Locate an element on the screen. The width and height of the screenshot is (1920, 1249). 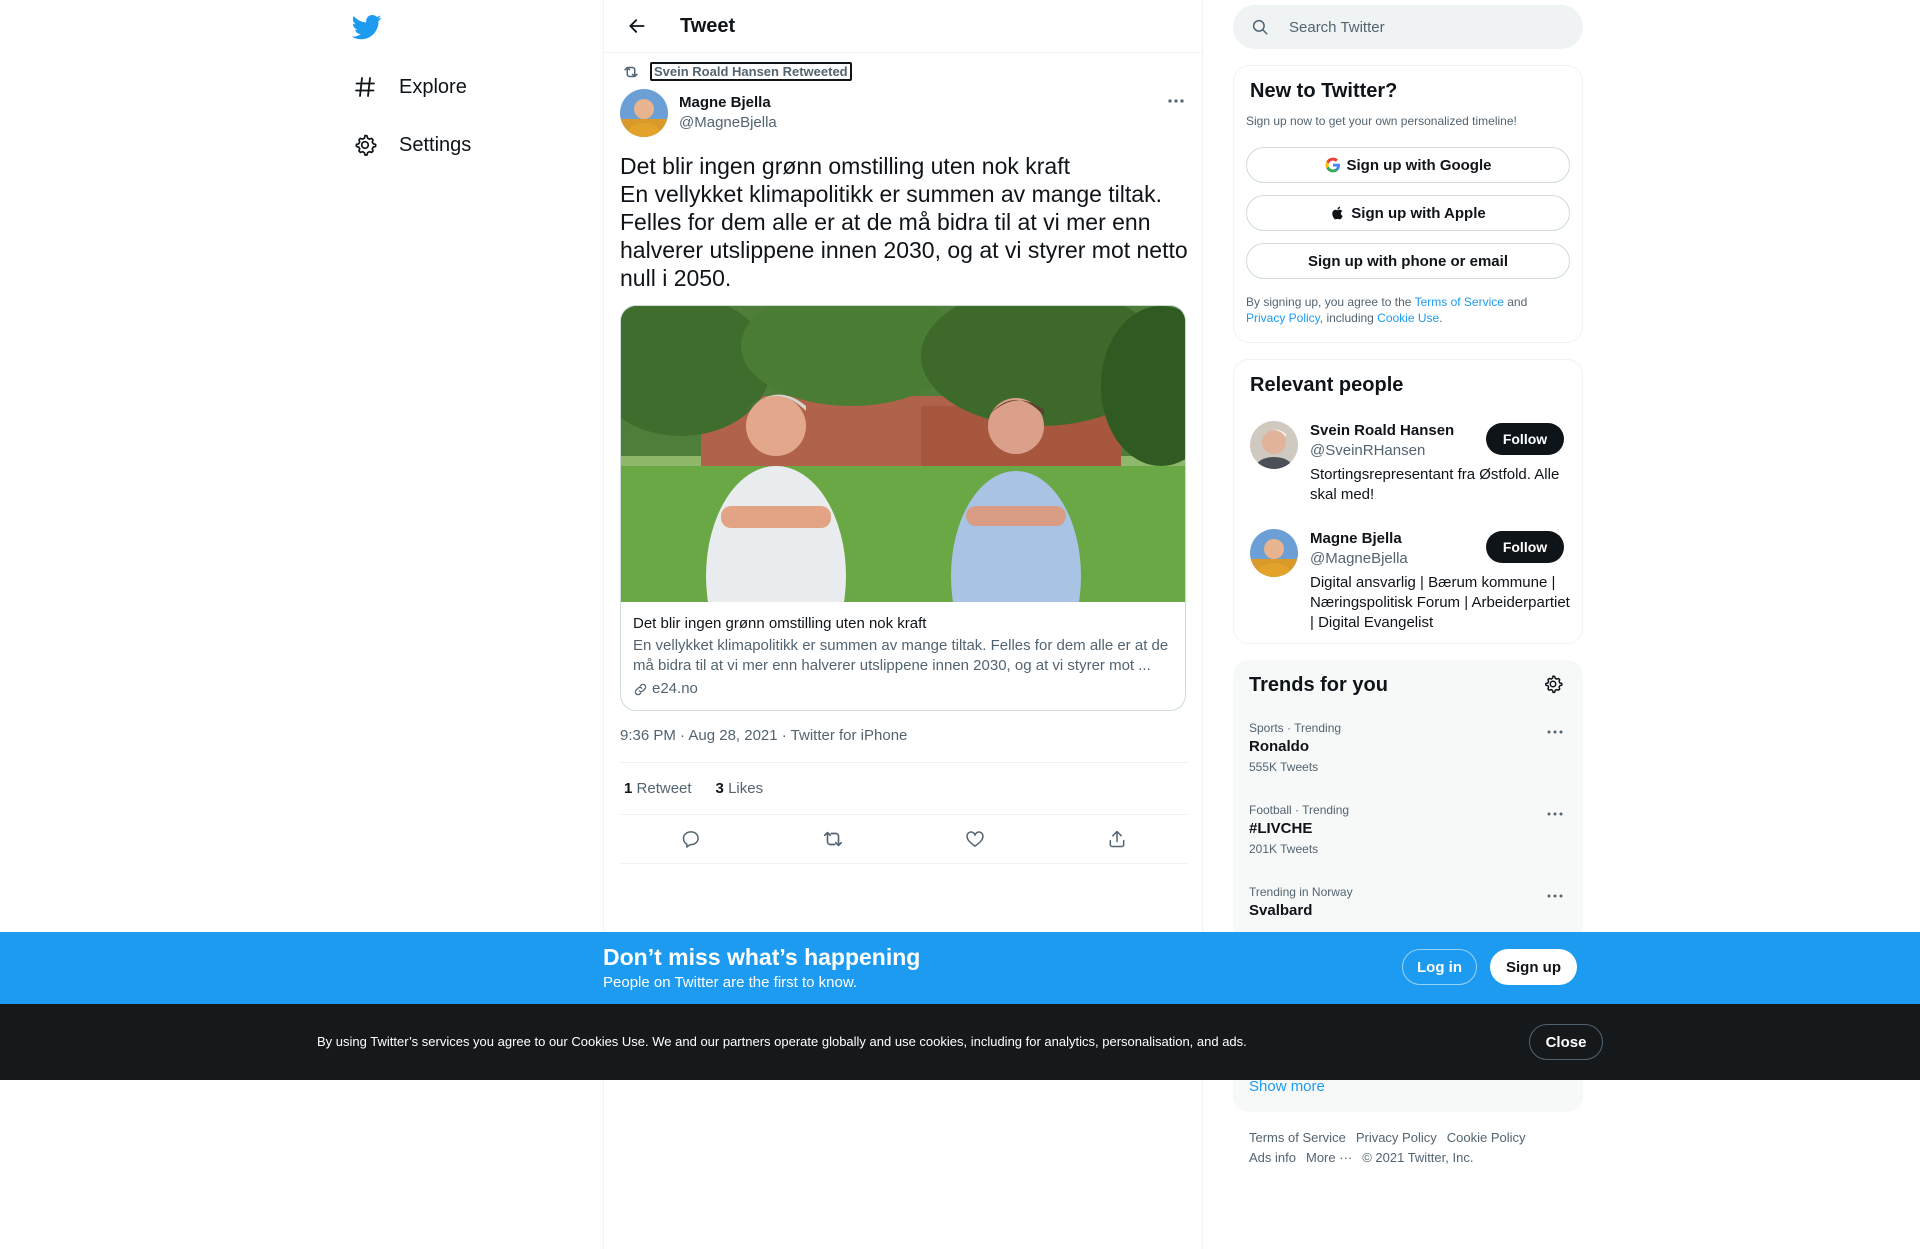
signup-apple-label: Sign up with Apple is located at coordinates (1418, 213).